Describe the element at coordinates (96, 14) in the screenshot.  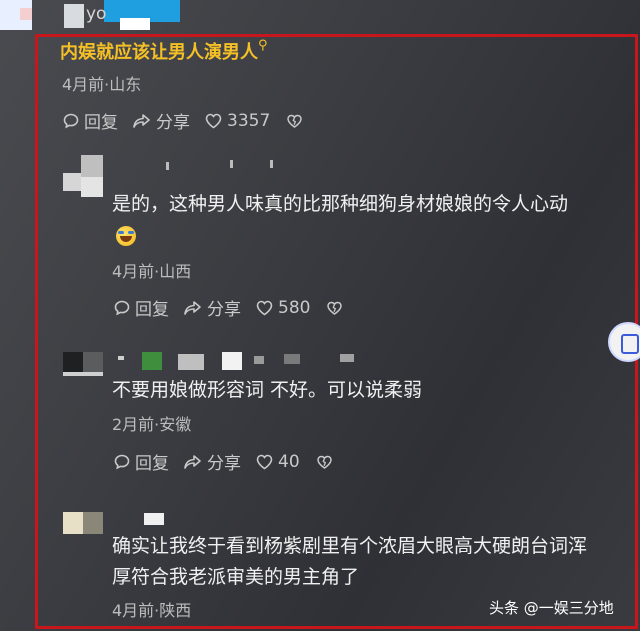
I see `username-fragment: yo` at that location.